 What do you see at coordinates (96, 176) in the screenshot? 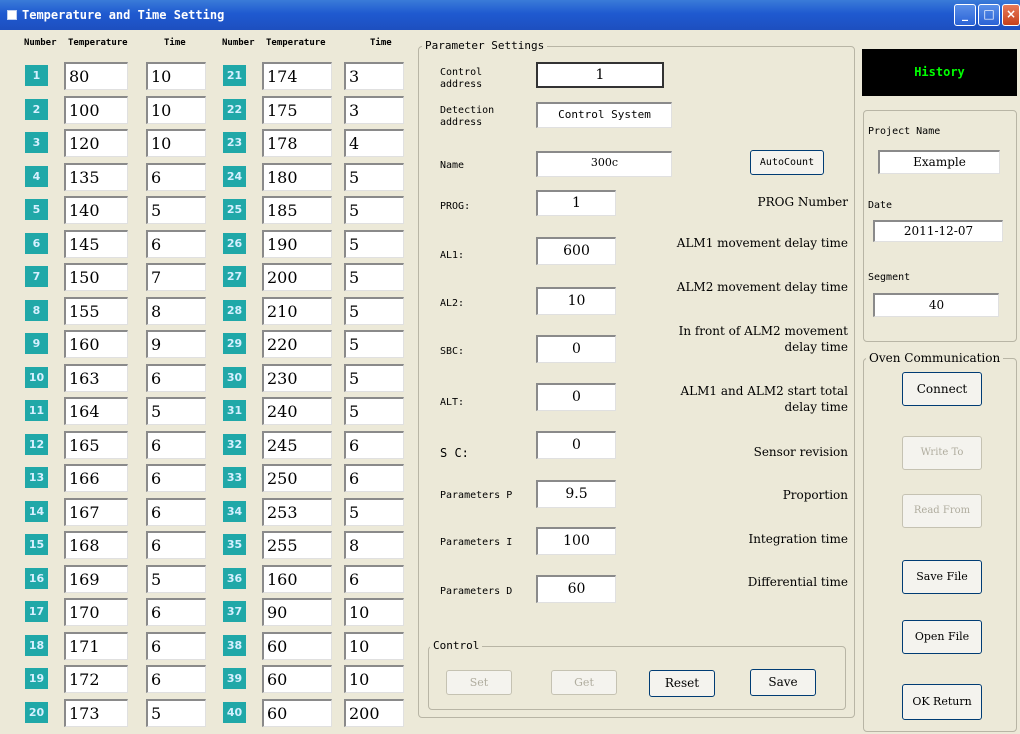
I see `temperature-input: 135` at bounding box center [96, 176].